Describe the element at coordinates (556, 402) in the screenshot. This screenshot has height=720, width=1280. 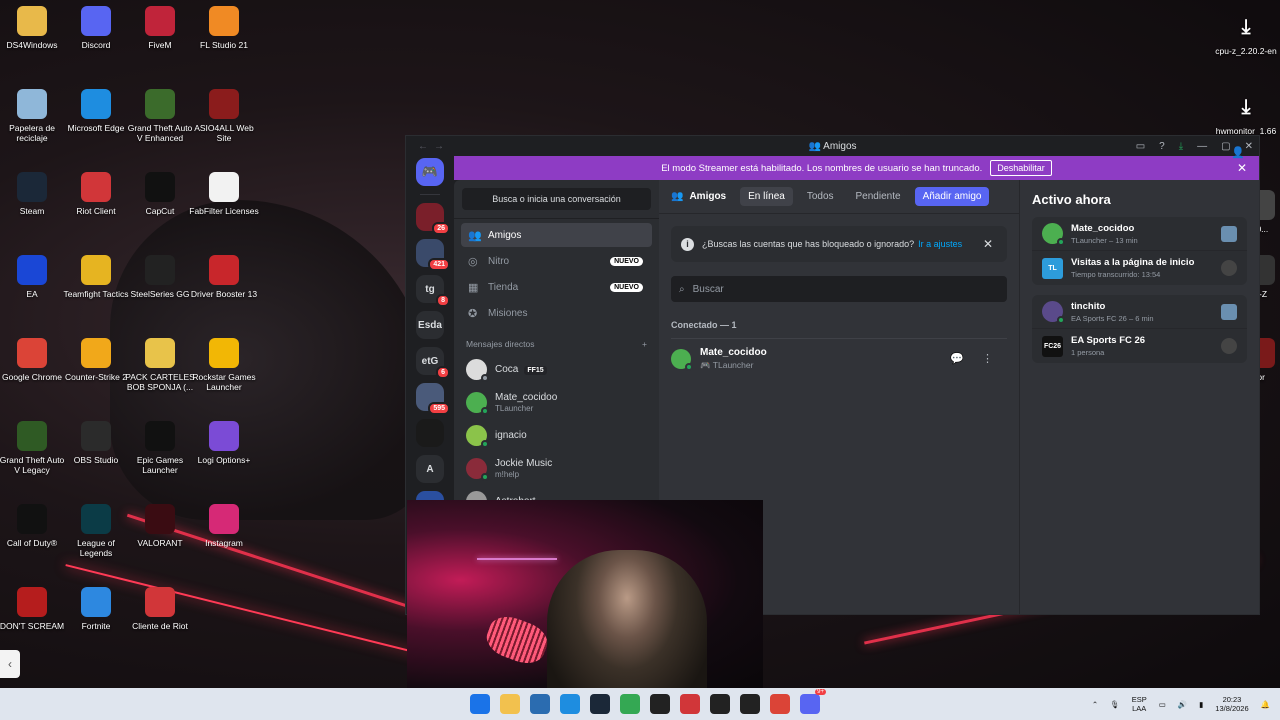
I see `dm-item: Mate_cocidoo TLauncher` at that location.